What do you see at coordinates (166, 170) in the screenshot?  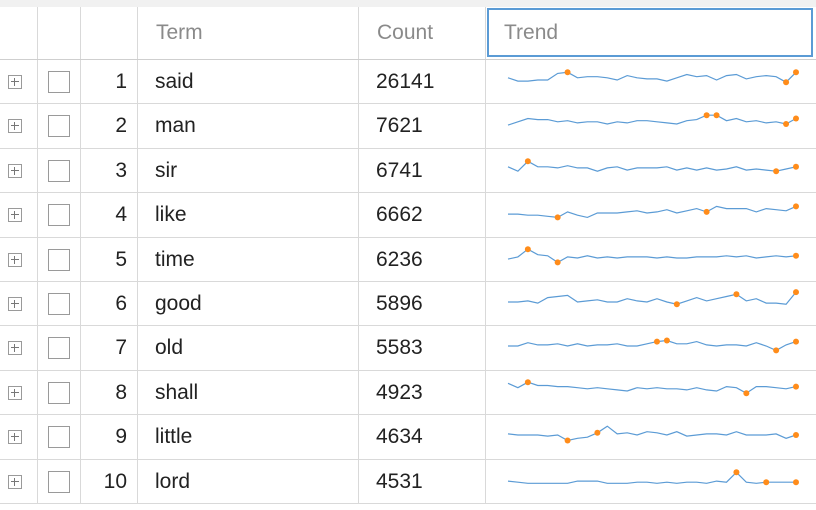 I see `term-text: sir` at bounding box center [166, 170].